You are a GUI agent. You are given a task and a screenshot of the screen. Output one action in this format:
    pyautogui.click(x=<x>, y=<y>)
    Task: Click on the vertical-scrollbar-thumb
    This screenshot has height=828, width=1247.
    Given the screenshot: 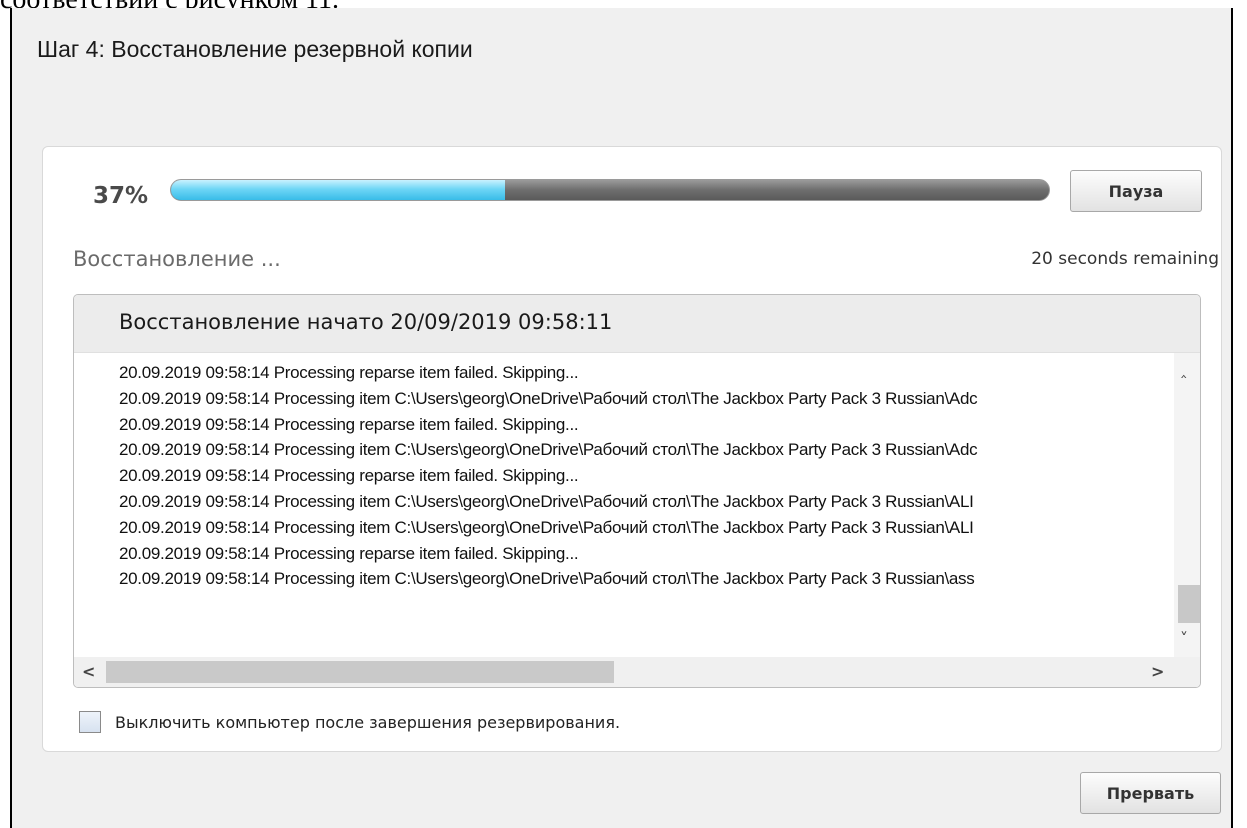 What is the action you would take?
    pyautogui.click(x=1189, y=604)
    